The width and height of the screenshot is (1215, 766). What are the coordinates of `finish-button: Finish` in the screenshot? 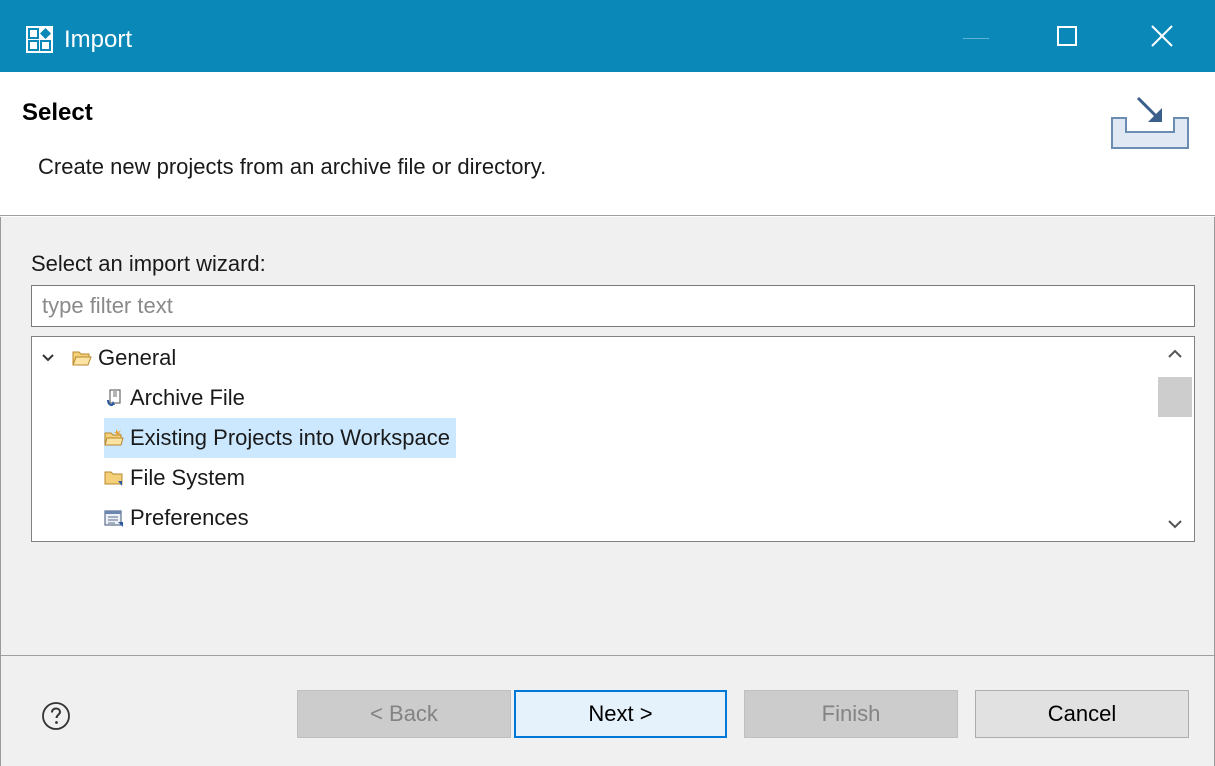 It's located at (851, 714).